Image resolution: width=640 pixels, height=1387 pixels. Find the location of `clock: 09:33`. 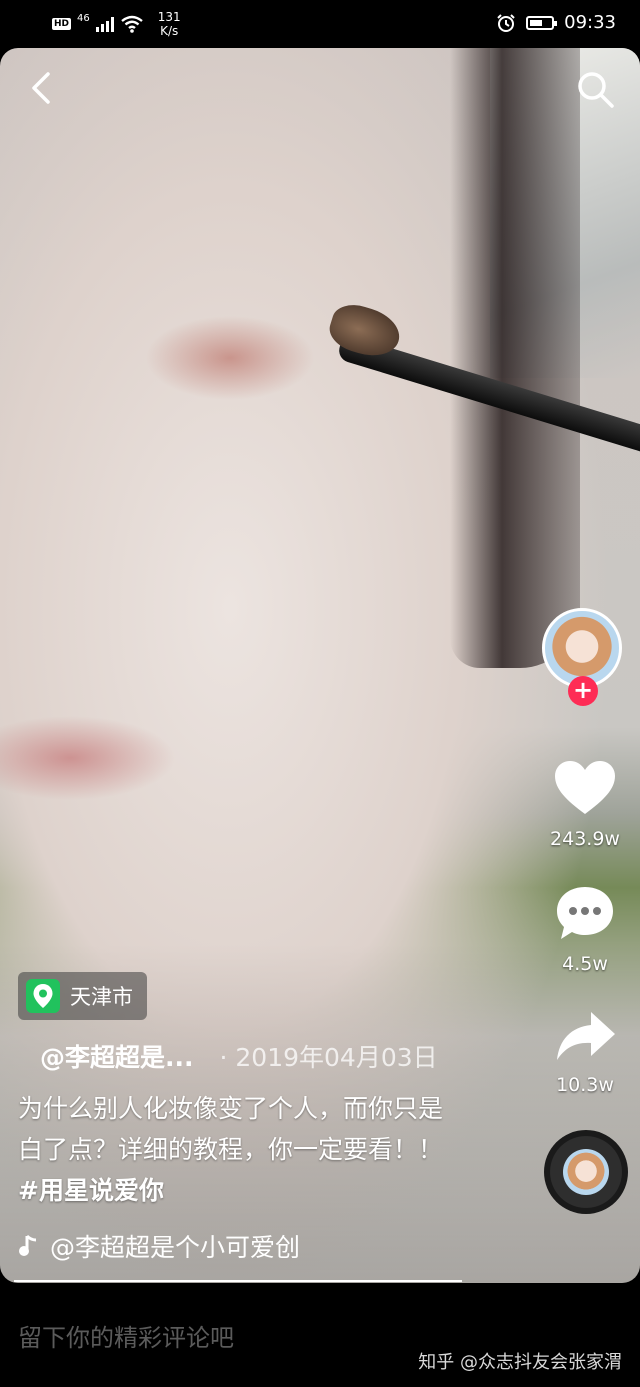

clock: 09:33 is located at coordinates (590, 22).